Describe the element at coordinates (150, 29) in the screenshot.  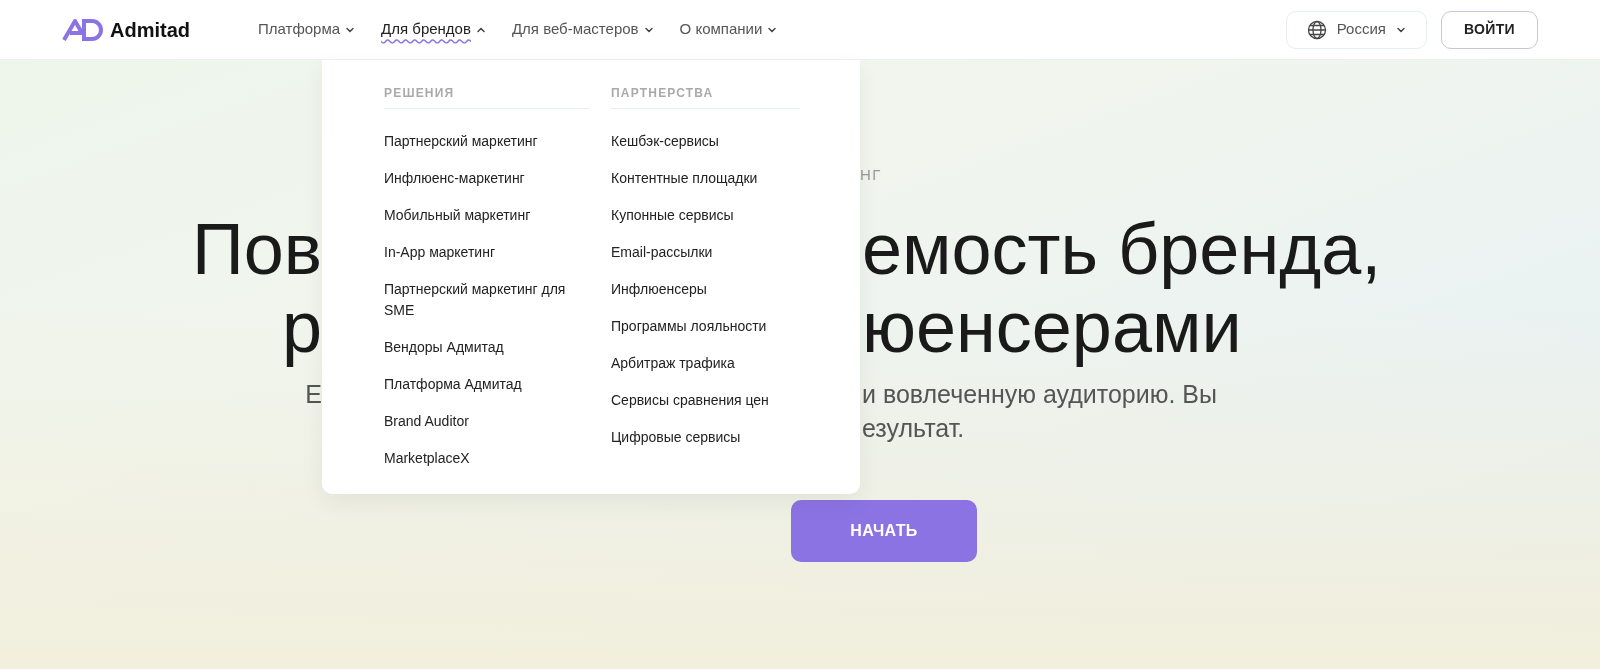
I see `logo-text: Admitad` at that location.